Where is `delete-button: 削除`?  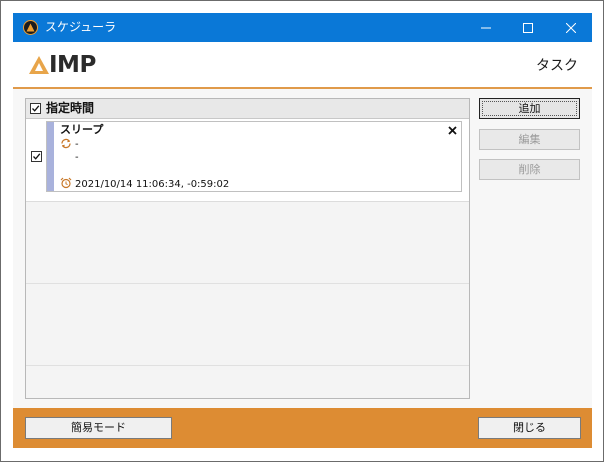 delete-button: 削除 is located at coordinates (529, 169).